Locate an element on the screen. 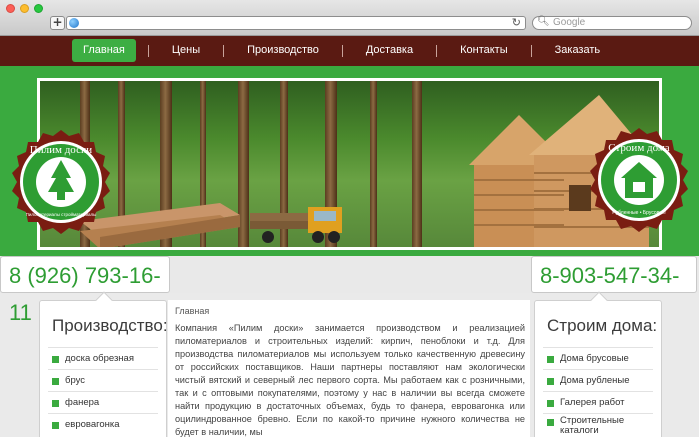 This screenshot has height=437, width=699. nav-item-order: Заказать is located at coordinates (578, 50).